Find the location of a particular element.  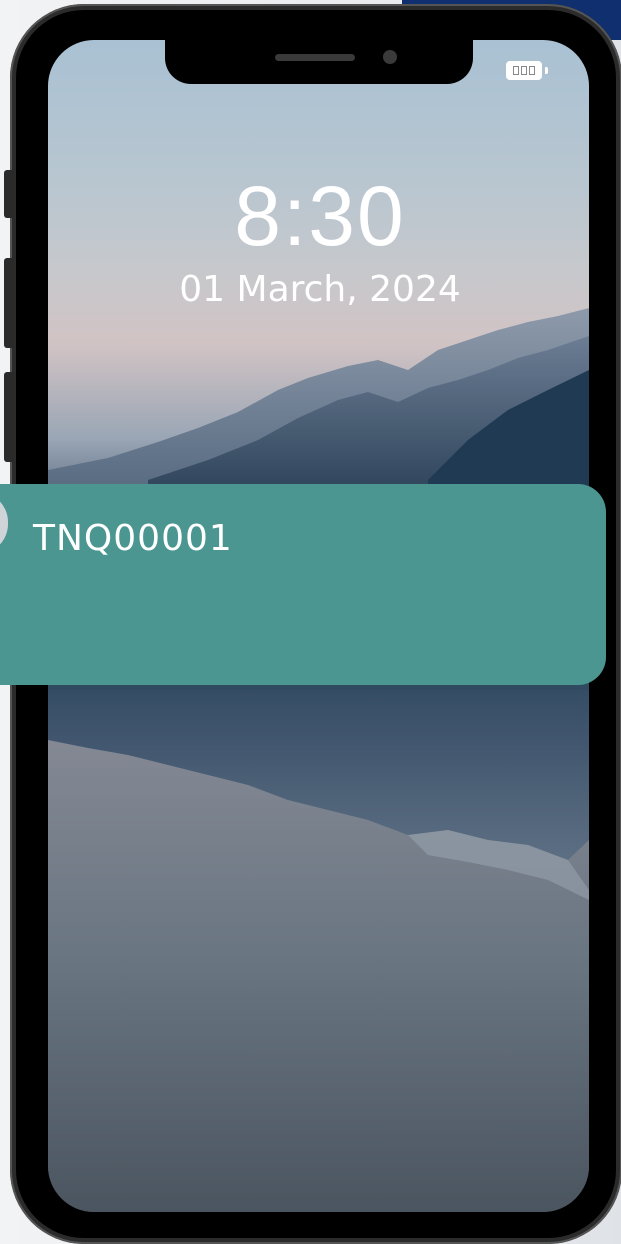

mute-switch is located at coordinates (9, 194).